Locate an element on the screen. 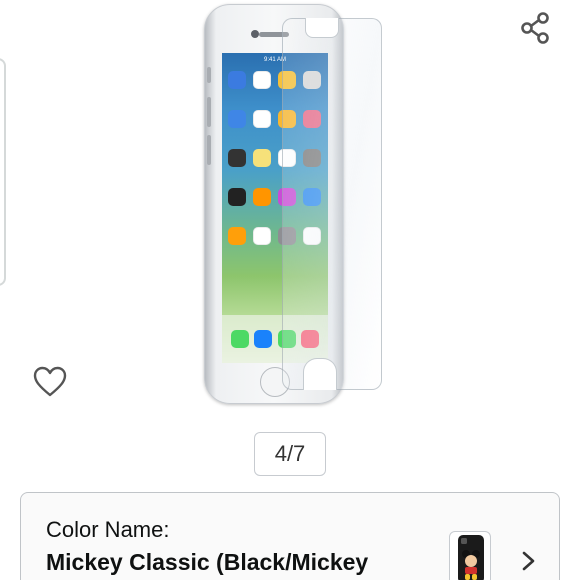 This screenshot has height=580, width=580. heart-outline-icon is located at coordinates (50, 381).